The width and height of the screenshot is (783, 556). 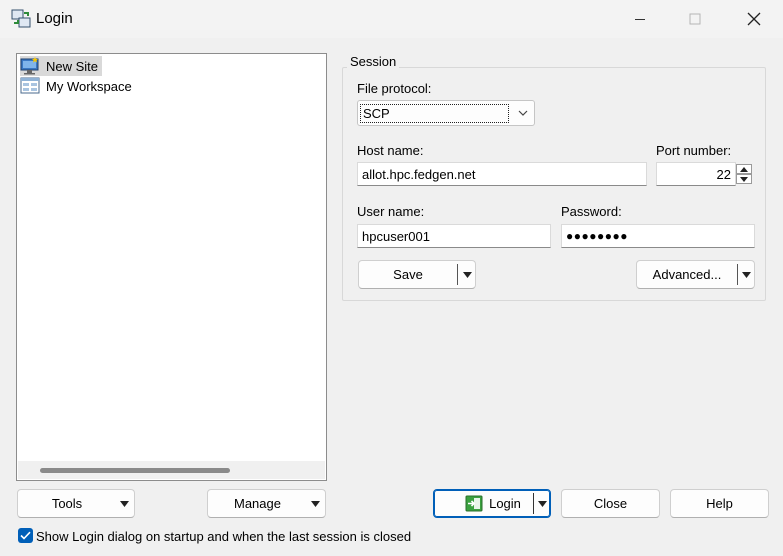 I want to click on login-button: Login, so click(x=492, y=503).